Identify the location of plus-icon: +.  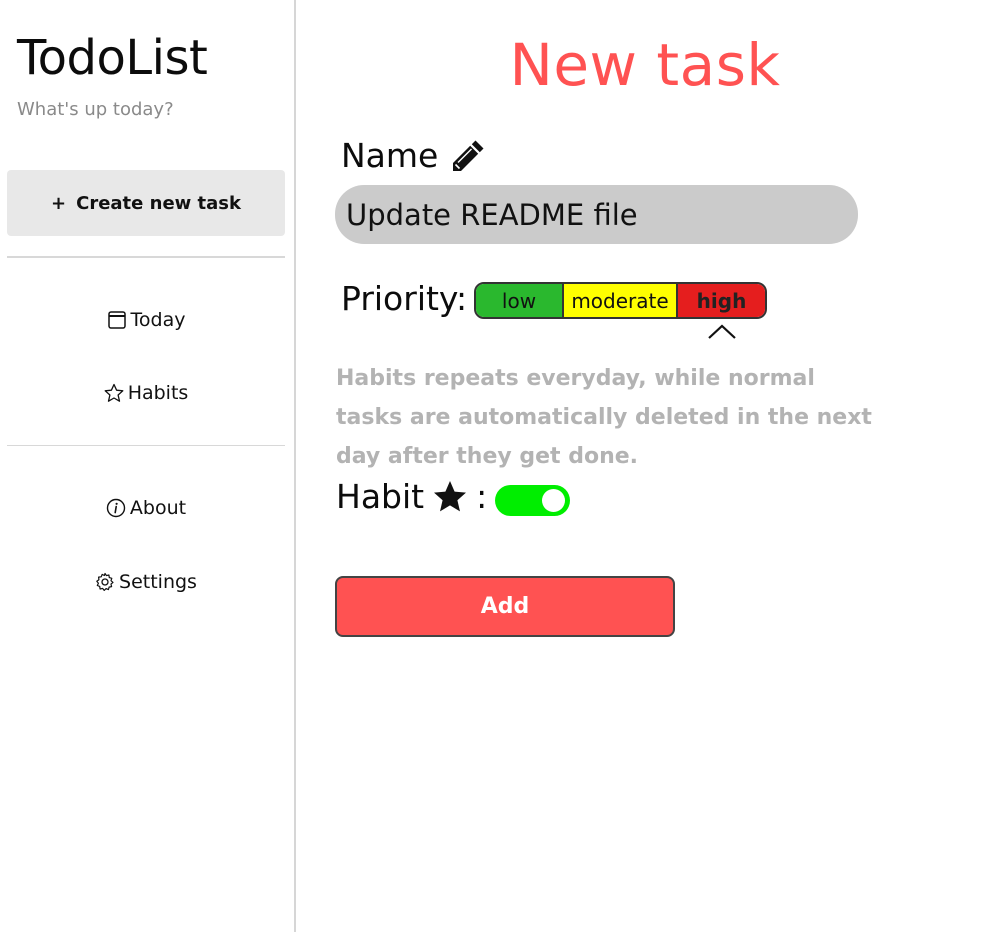
(59, 203).